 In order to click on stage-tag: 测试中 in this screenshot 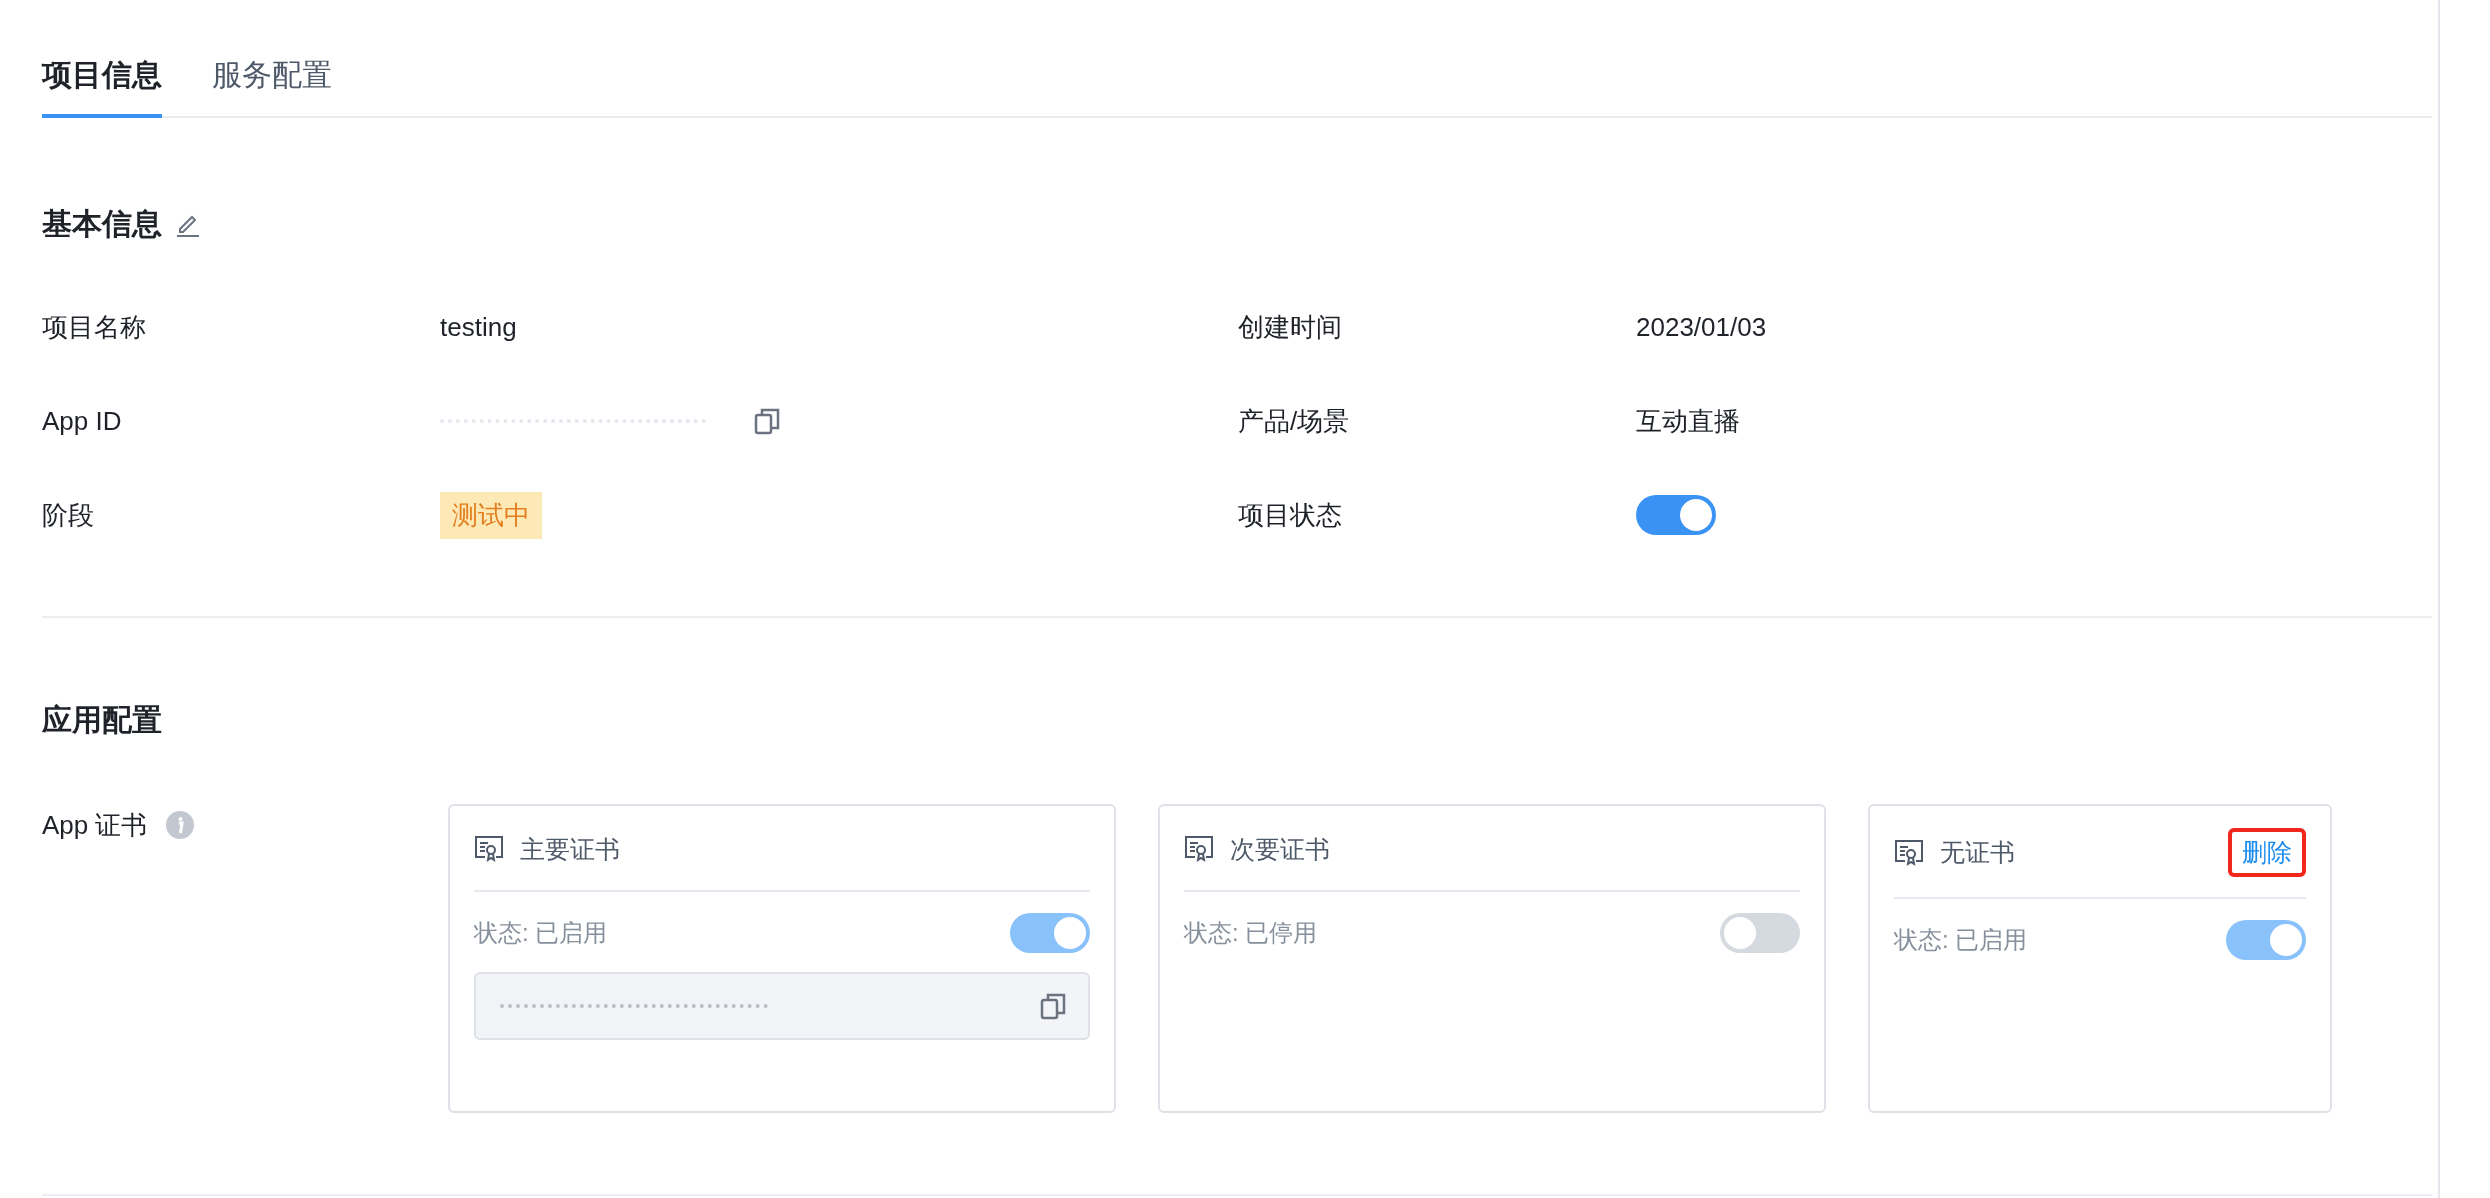, I will do `click(491, 515)`.